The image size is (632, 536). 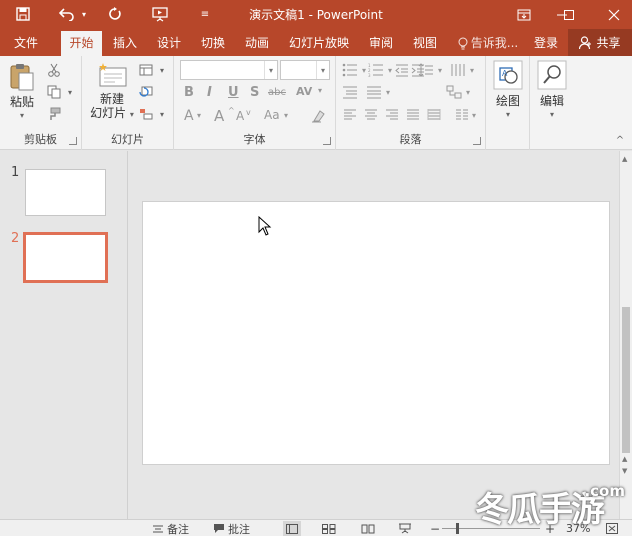 What do you see at coordinates (626, 380) in the screenshot?
I see `scrollbar-thumb` at bounding box center [626, 380].